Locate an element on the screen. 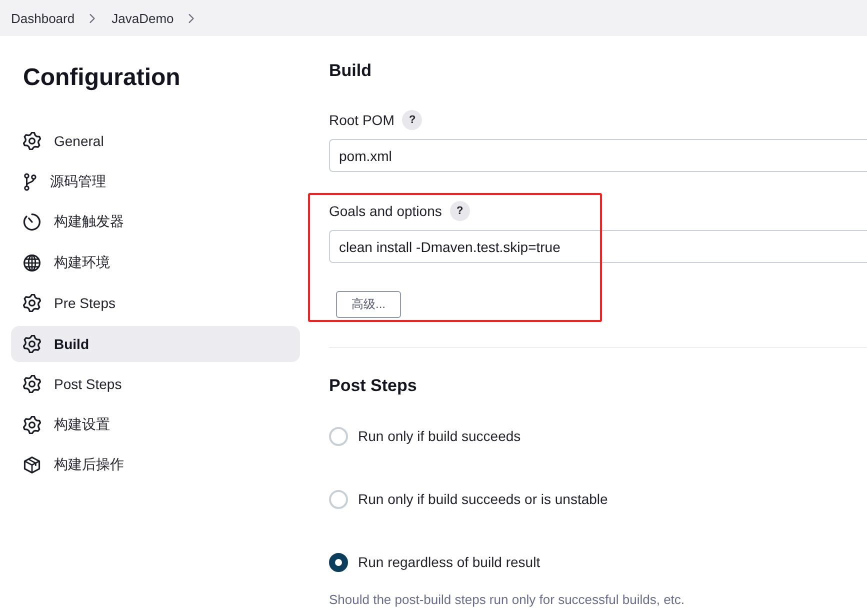 The width and height of the screenshot is (867, 614). sidebar-item: Post Steps is located at coordinates (155, 384).